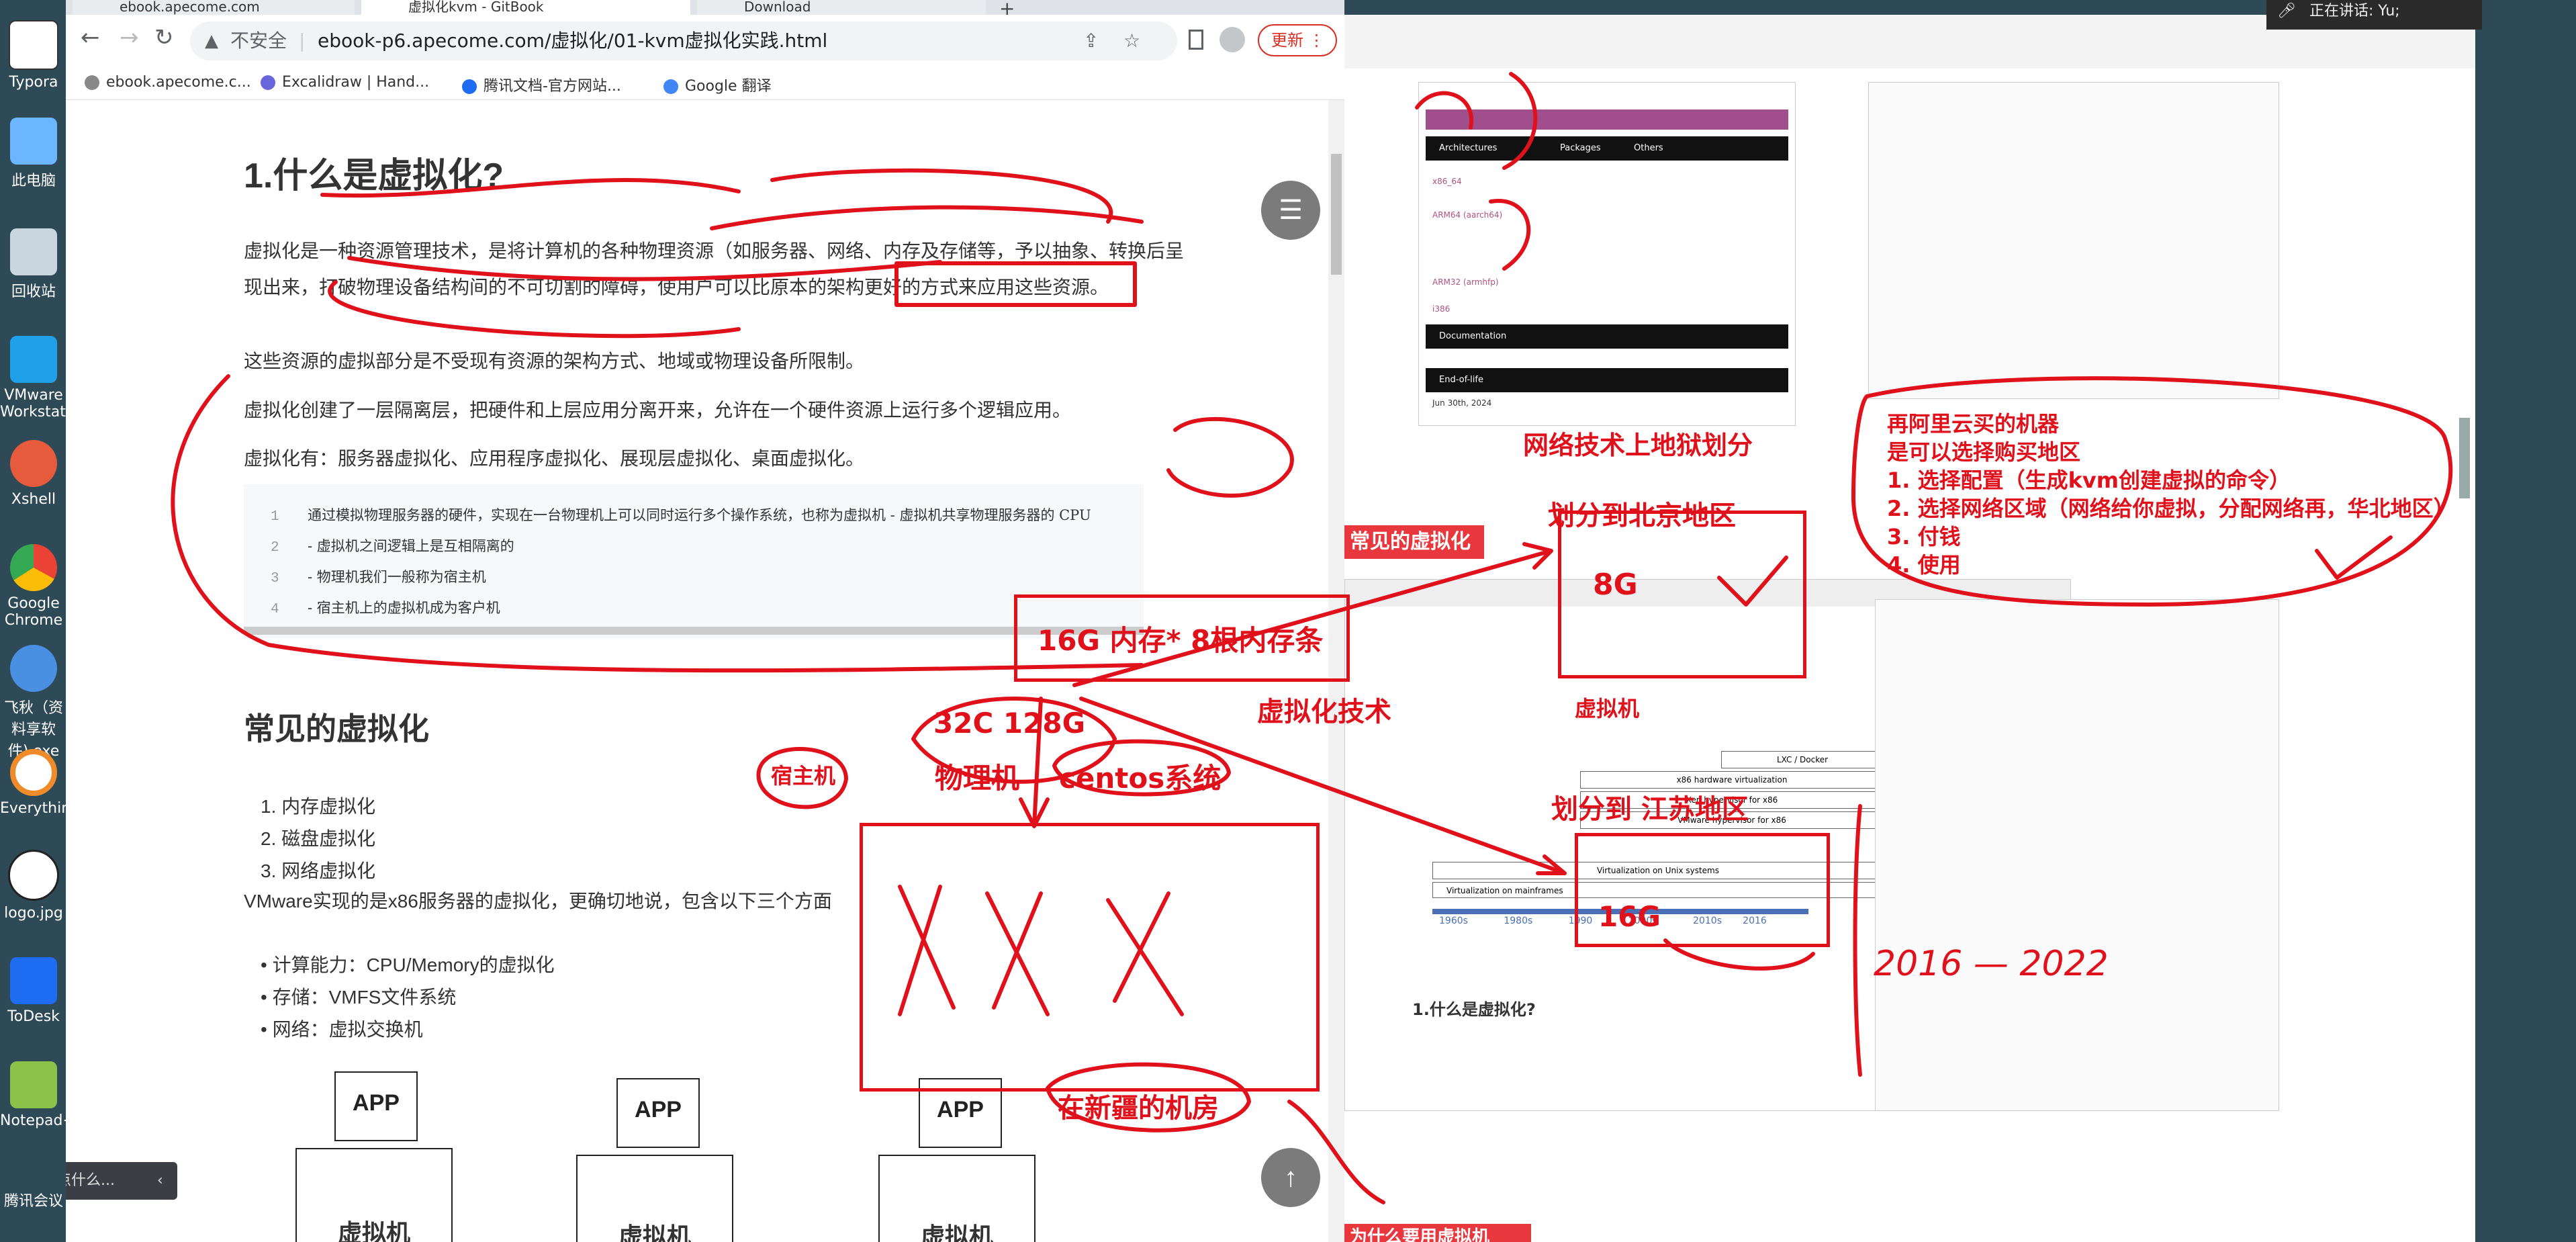 This screenshot has width=2576, height=1242. What do you see at coordinates (1474, 1009) in the screenshot?
I see `thumb-heading: 1.什么是虚拟化?` at bounding box center [1474, 1009].